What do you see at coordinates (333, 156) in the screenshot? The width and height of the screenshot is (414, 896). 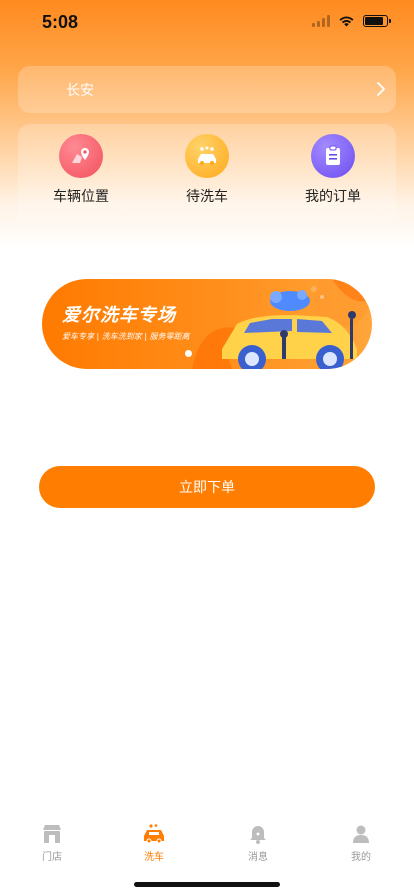 I see `clipboard-icon` at bounding box center [333, 156].